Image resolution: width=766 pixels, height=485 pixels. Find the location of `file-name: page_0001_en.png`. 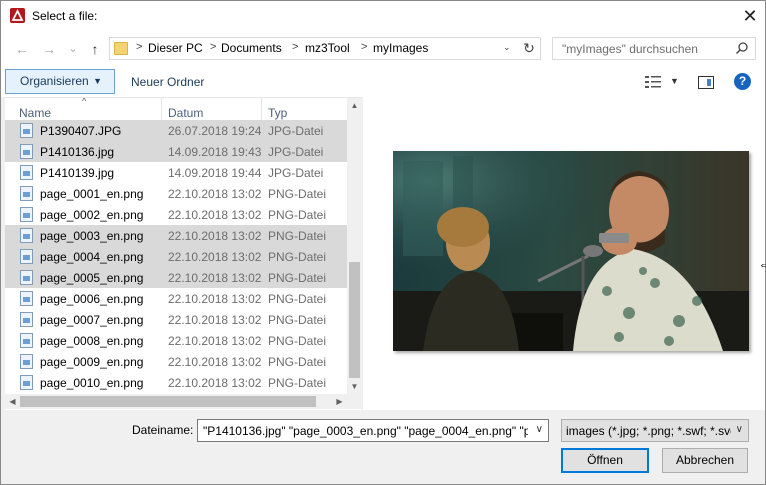

file-name: page_0001_en.png is located at coordinates (92, 194).